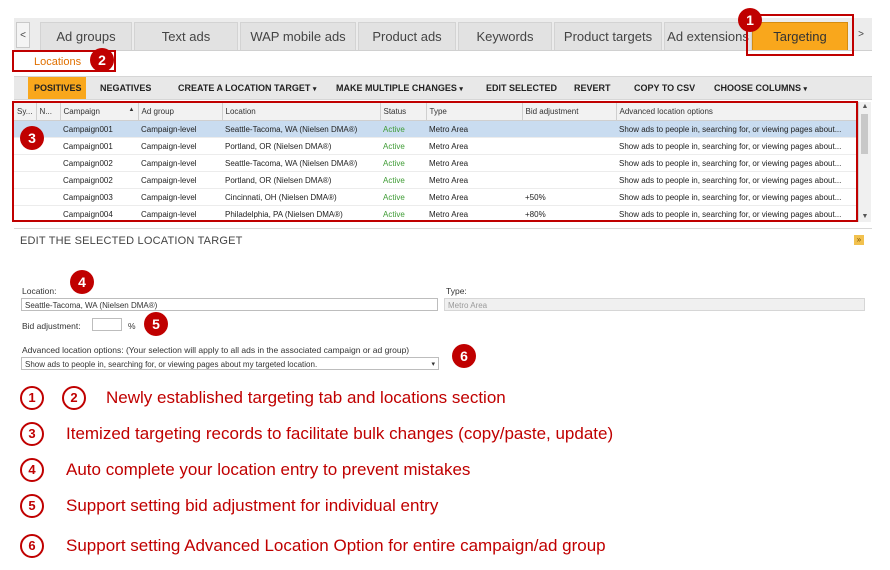 The image size is (890, 570). Describe the element at coordinates (131, 241) in the screenshot. I see `edit-panel-title: EDIT THE SELECTED LOCATION TARGET` at that location.